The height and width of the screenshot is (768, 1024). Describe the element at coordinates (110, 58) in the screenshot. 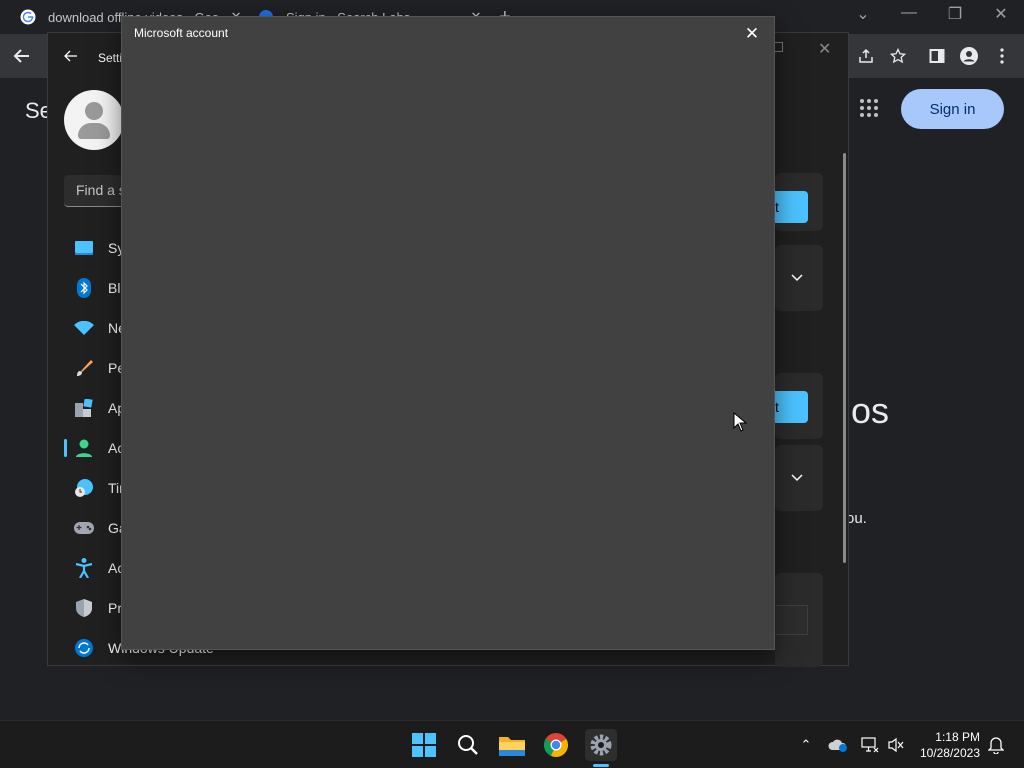

I see `settings-window-title: Setti` at that location.